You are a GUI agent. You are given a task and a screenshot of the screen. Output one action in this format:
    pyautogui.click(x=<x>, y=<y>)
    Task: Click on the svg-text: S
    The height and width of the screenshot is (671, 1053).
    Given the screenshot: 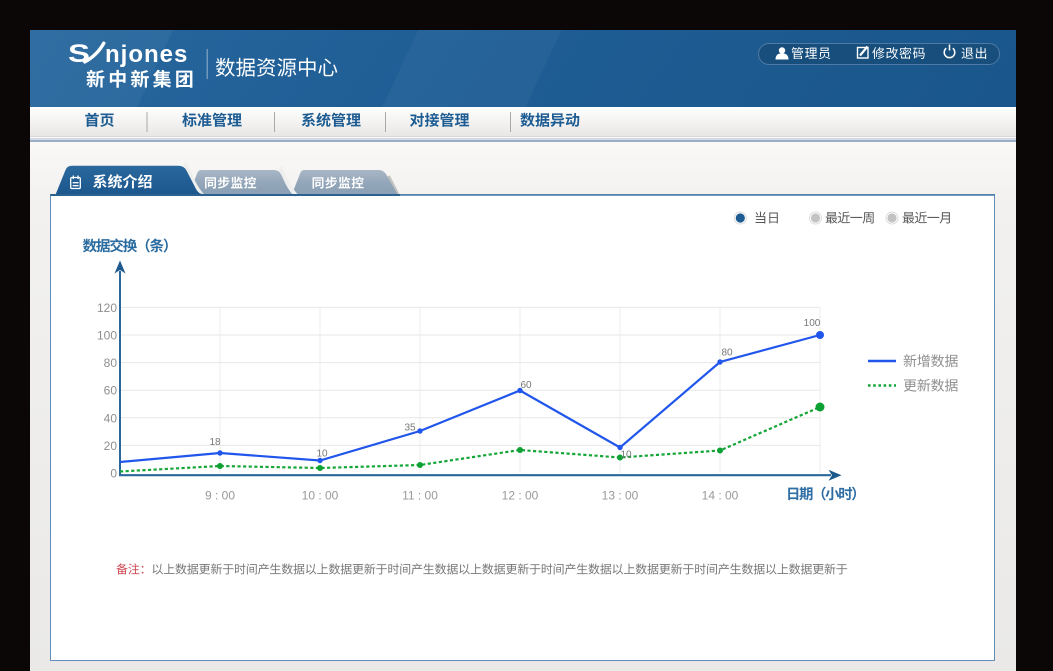 What is the action you would take?
    pyautogui.click(x=79, y=54)
    